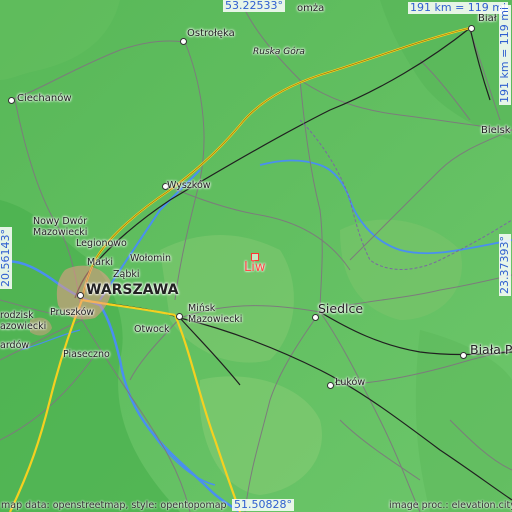 This screenshot has height=512, width=512. What do you see at coordinates (504, 54) in the screenshot?
I see `scale-vertical: 191 km = 119 mi` at bounding box center [504, 54].